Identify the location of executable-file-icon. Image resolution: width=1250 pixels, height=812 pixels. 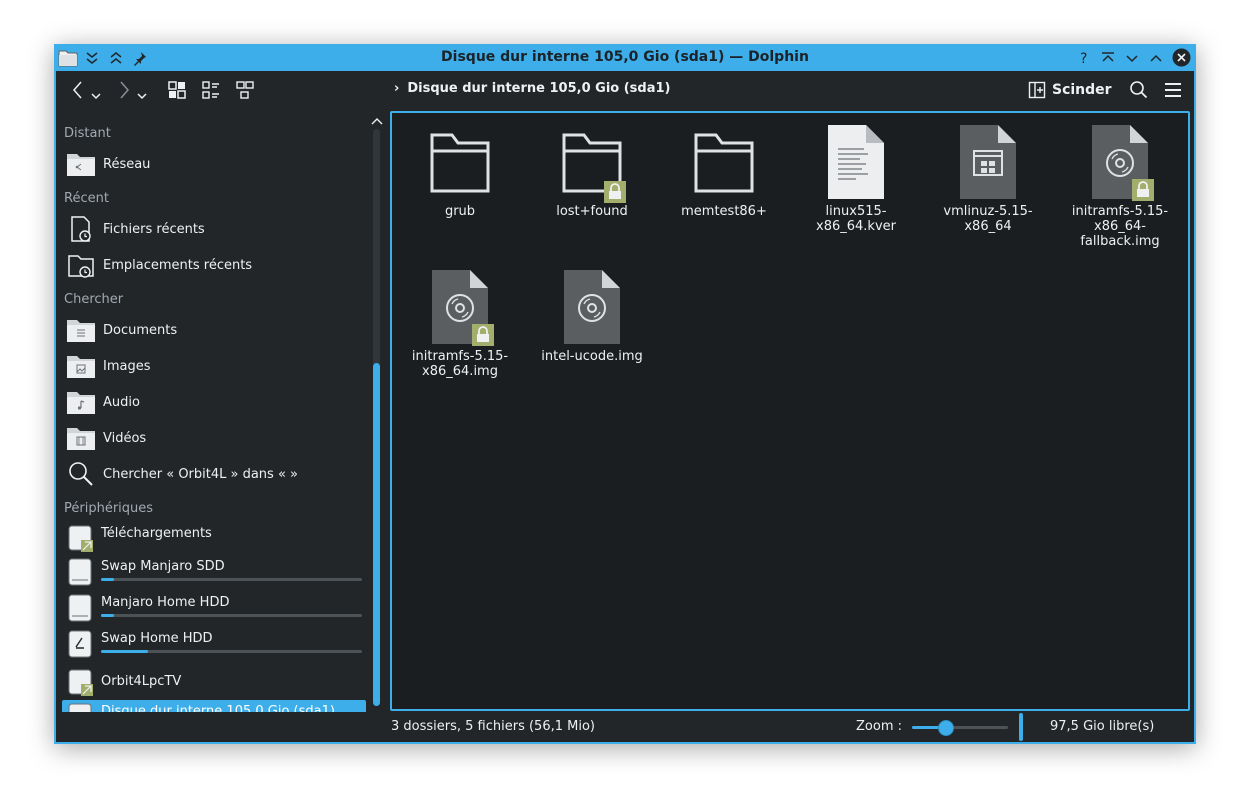
(988, 163).